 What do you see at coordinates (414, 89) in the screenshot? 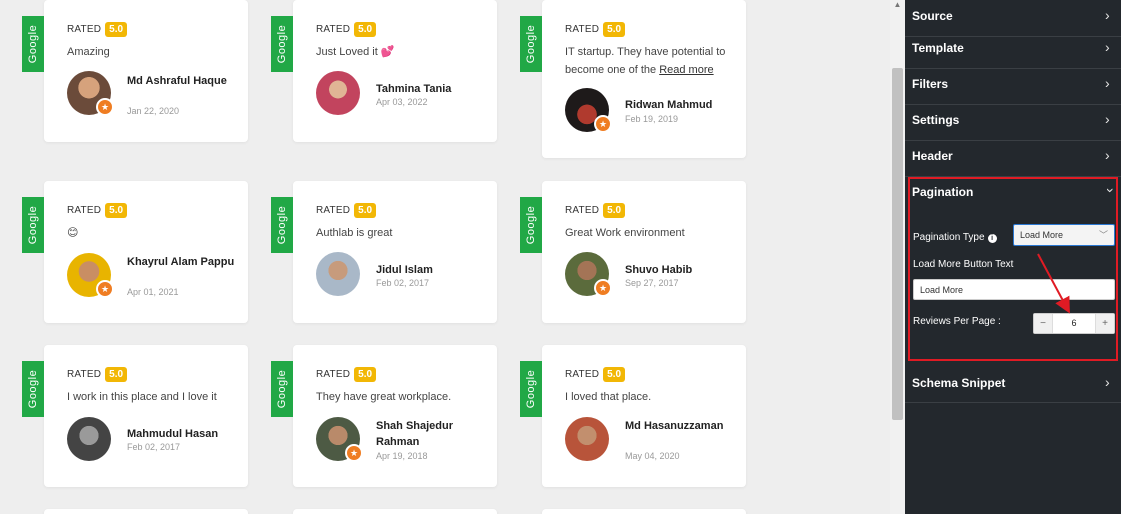
I see `reviewer-name: Tahmina Tania` at bounding box center [414, 89].